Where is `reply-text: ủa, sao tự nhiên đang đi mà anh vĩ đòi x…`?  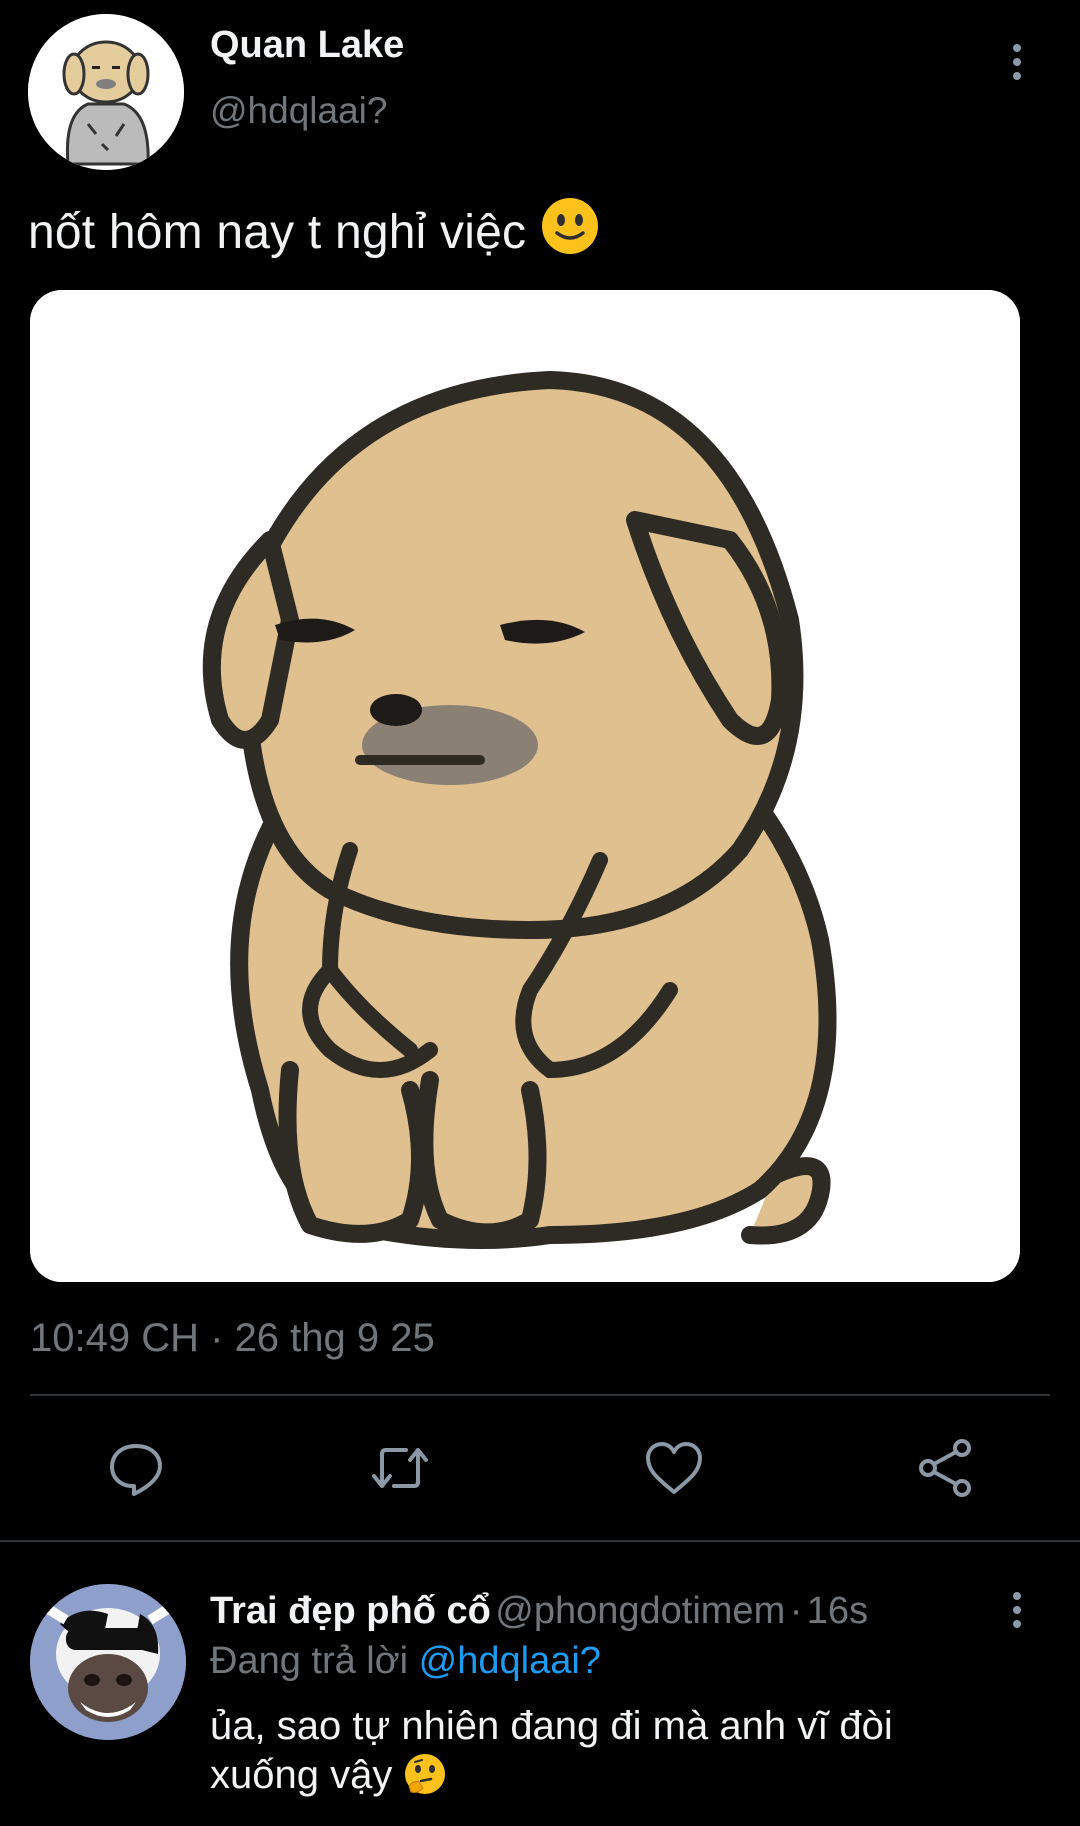 reply-text: ủa, sao tự nhiên đang đi mà anh vĩ đòi x… is located at coordinates (620, 1755).